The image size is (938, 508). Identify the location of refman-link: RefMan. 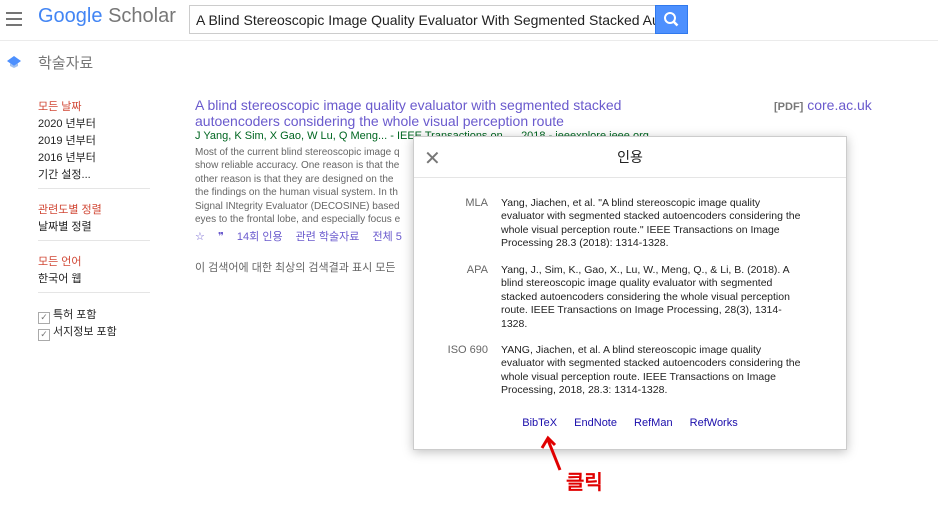
(653, 423).